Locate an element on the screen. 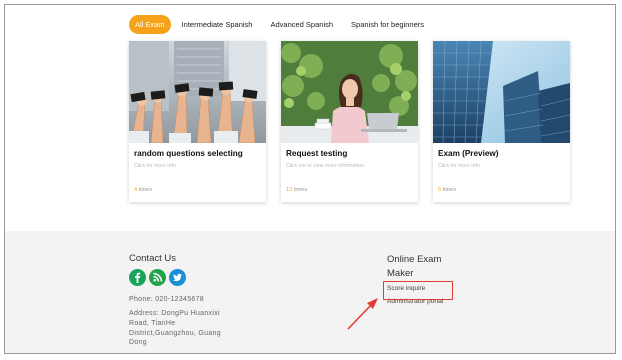 The height and width of the screenshot is (360, 622). social-links is located at coordinates (157, 277).